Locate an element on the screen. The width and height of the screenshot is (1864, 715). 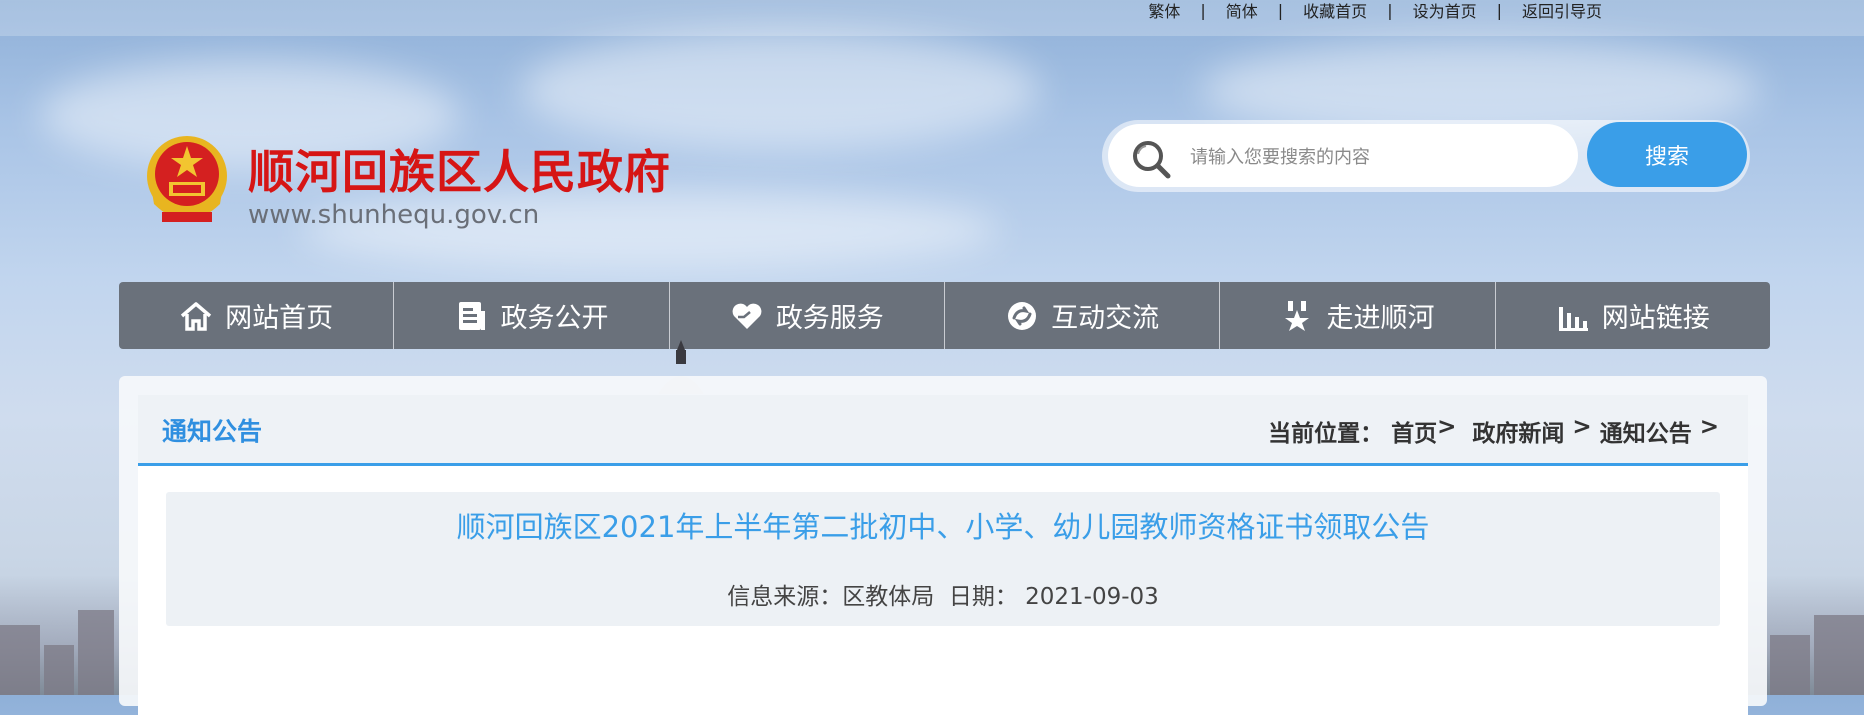
nav-item-label: 走进顺河 is located at coordinates (1380, 318).